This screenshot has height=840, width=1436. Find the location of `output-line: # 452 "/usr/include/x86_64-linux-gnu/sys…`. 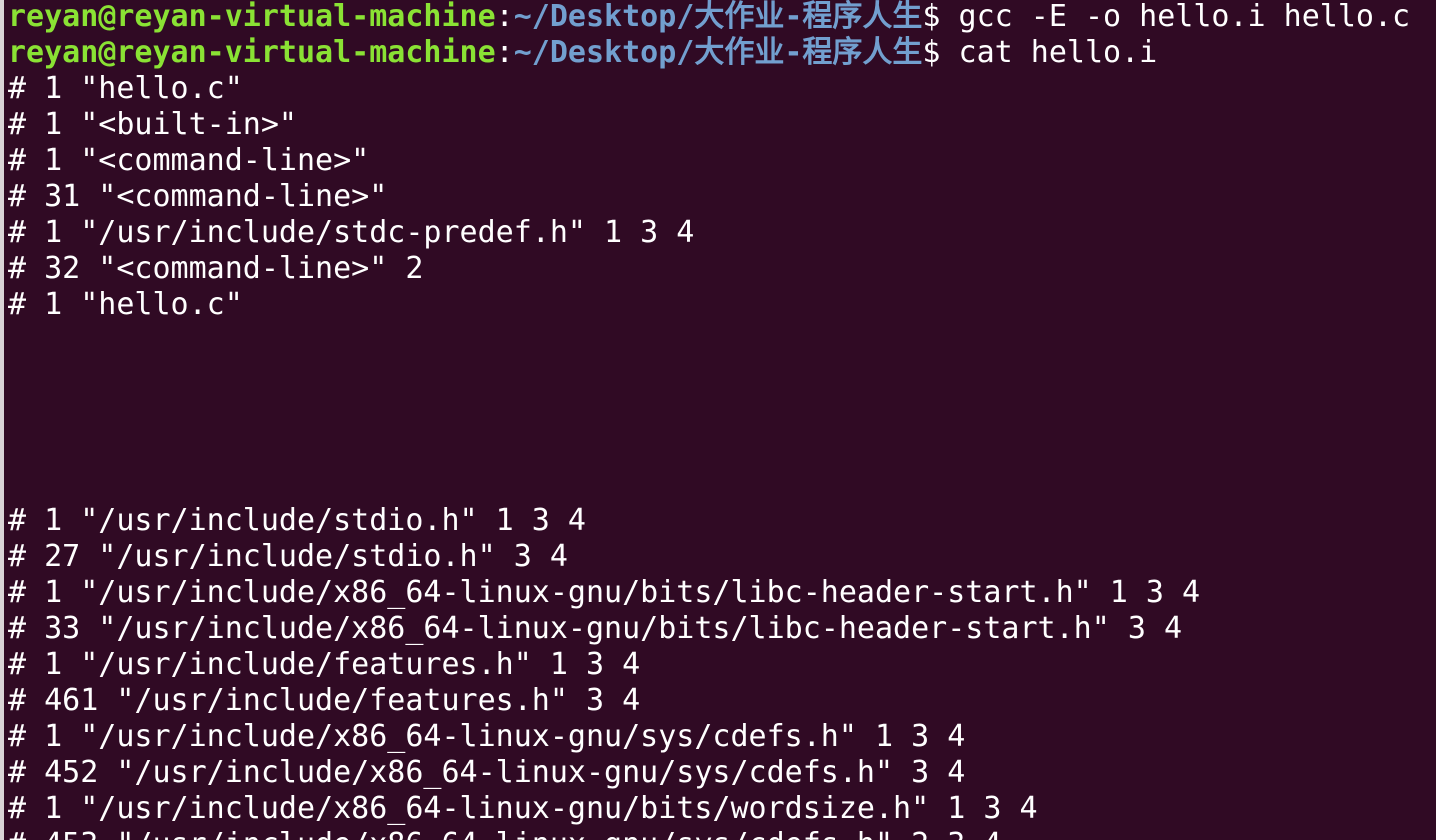

output-line: # 452 "/usr/include/x86_64-linux-gnu/sys… is located at coordinates (487, 772).